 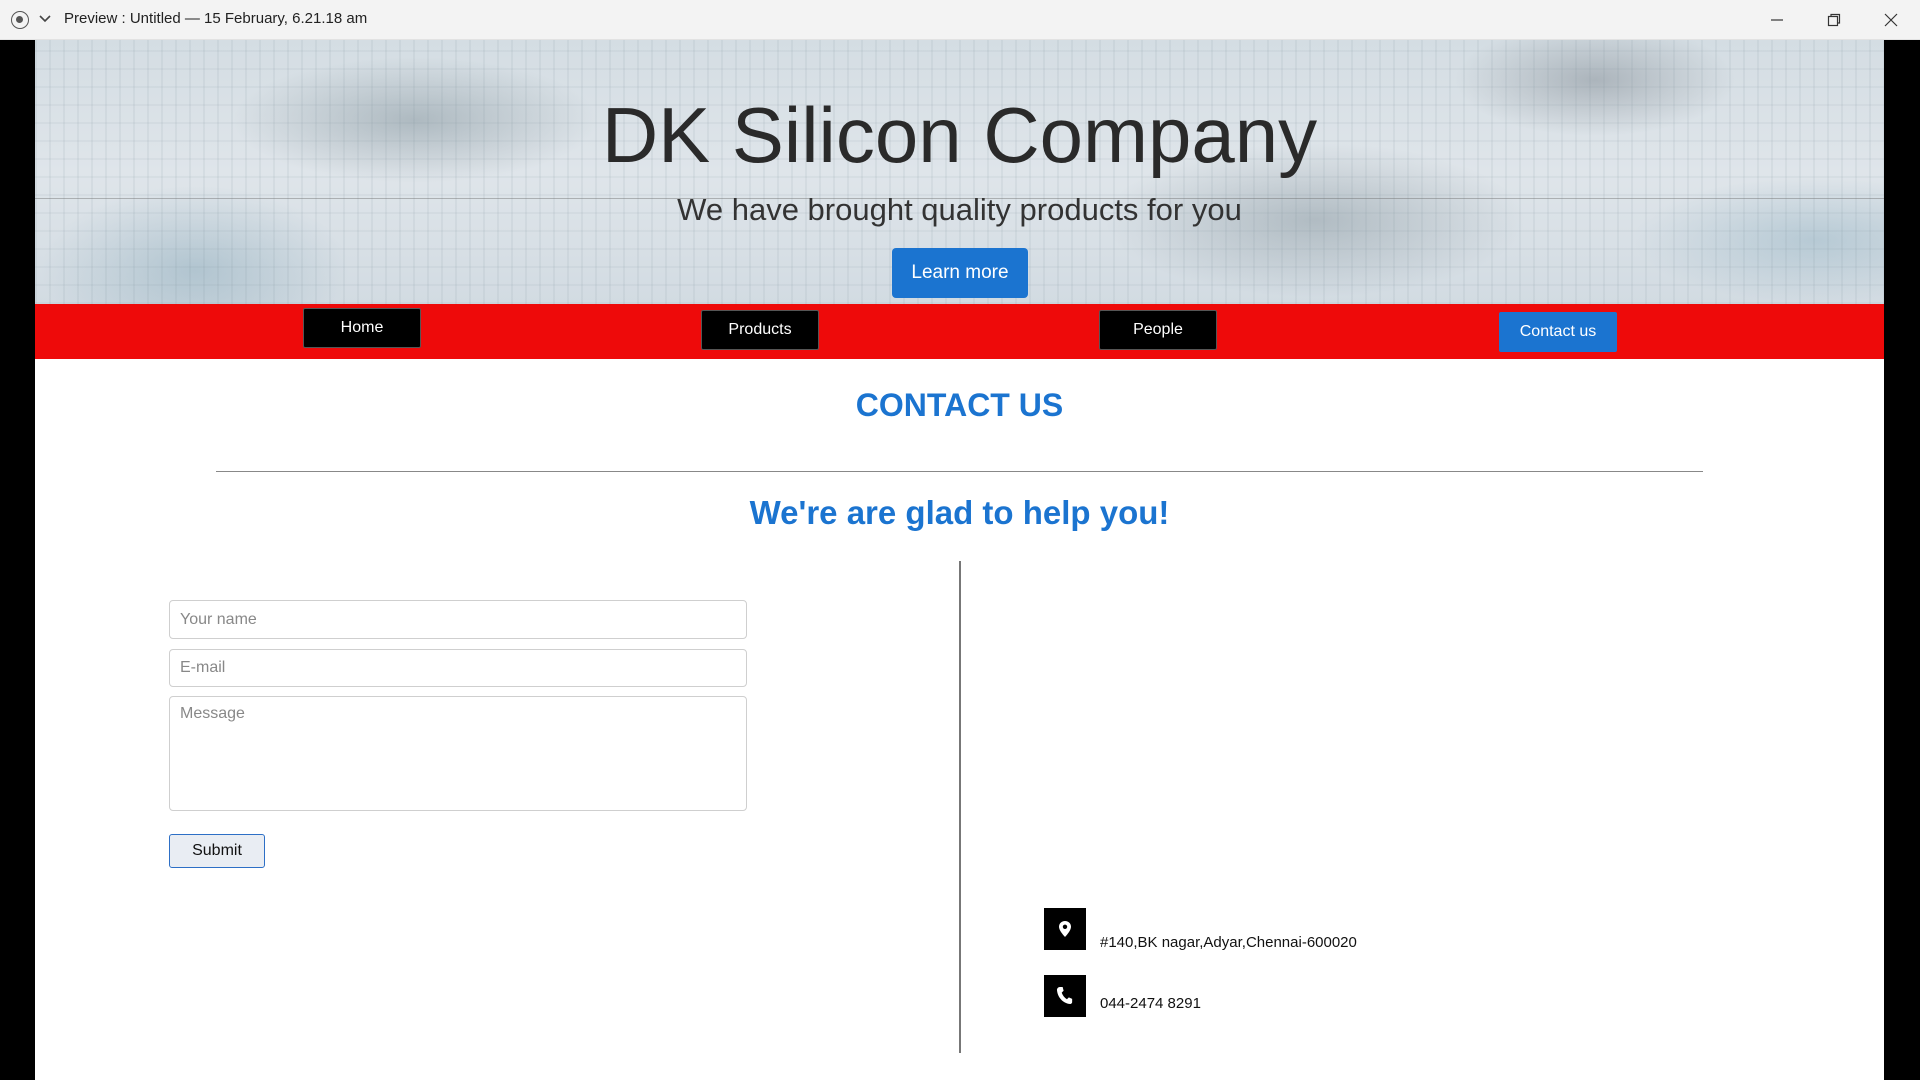 What do you see at coordinates (1150, 1003) in the screenshot?
I see `phone-text: 044-2474 8291` at bounding box center [1150, 1003].